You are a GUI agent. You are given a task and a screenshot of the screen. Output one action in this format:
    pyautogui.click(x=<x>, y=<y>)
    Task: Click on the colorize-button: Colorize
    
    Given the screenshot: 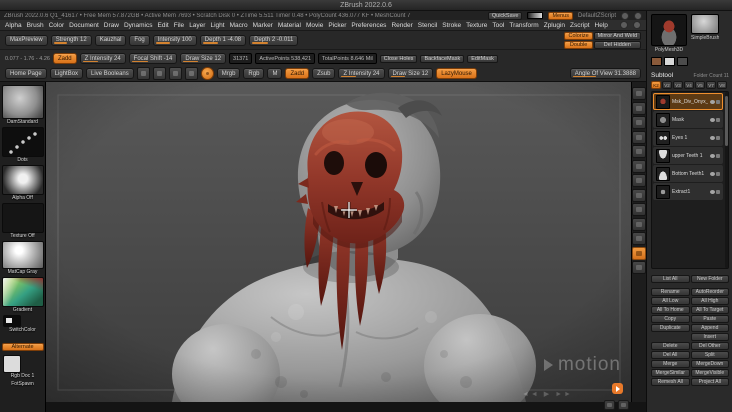 What is the action you would take?
    pyautogui.click(x=578, y=35)
    